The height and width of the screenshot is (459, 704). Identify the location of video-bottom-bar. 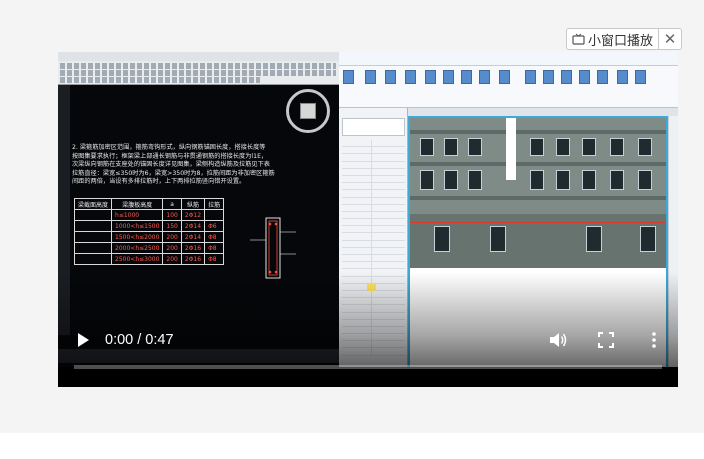
(368, 377).